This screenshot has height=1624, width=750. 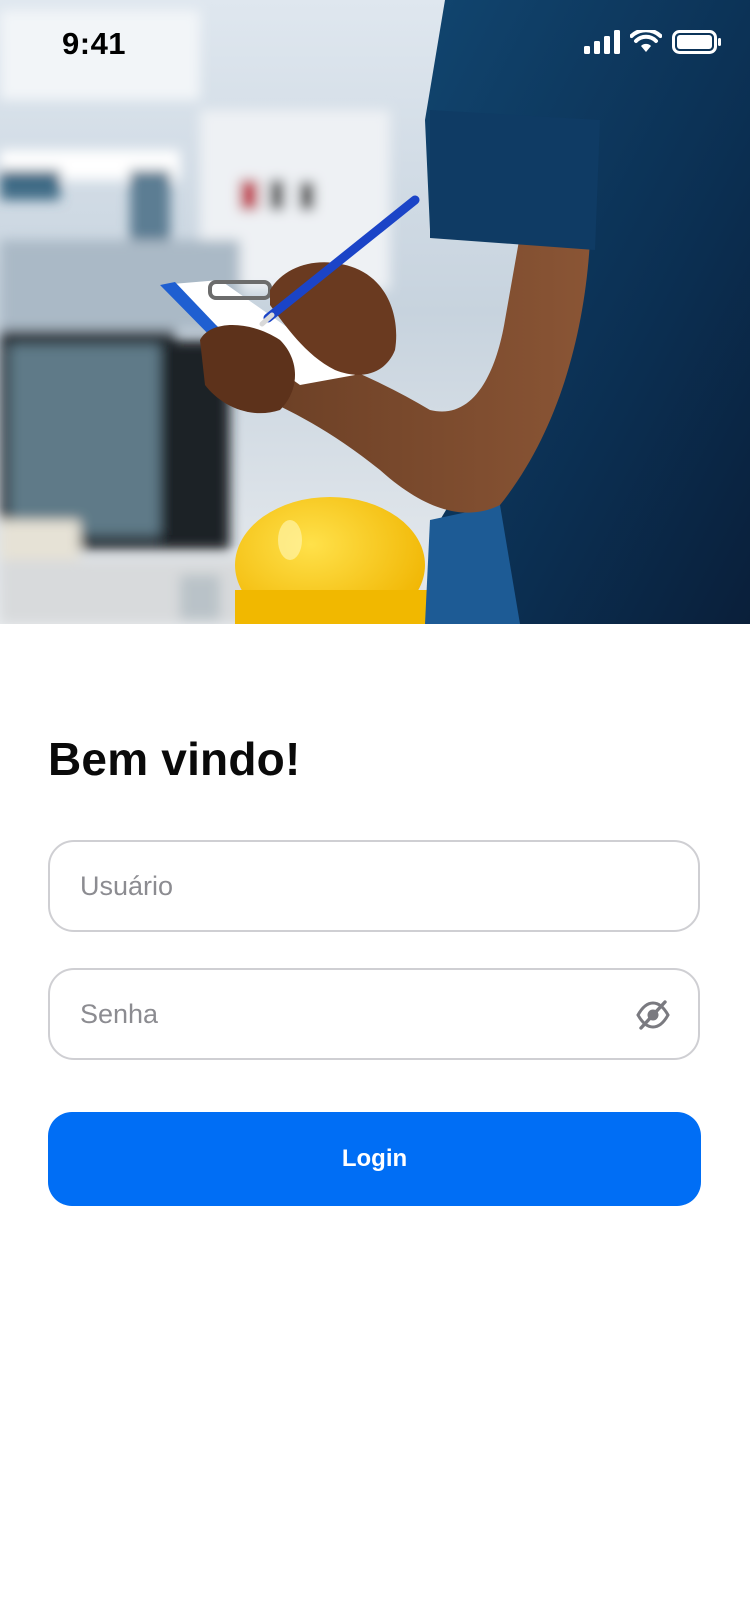 What do you see at coordinates (374, 1159) in the screenshot?
I see `login-button: Login` at bounding box center [374, 1159].